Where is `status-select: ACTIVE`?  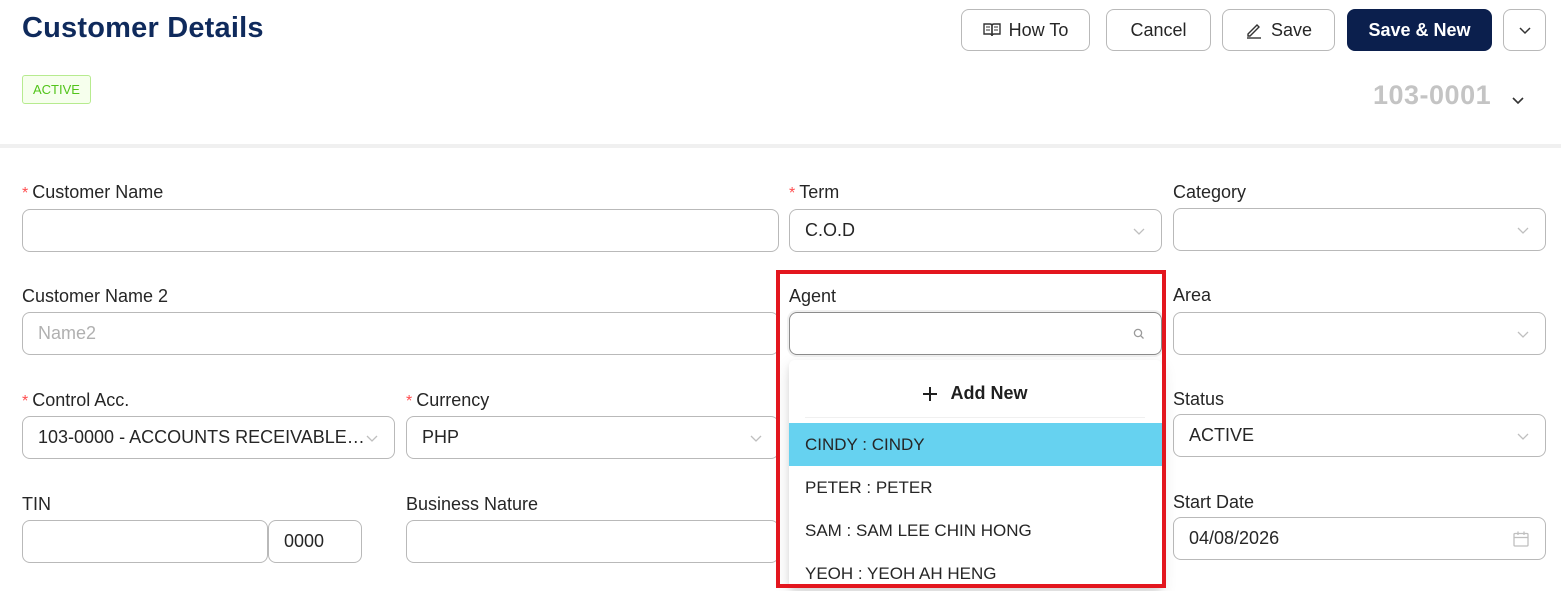
status-select: ACTIVE is located at coordinates (1359, 435).